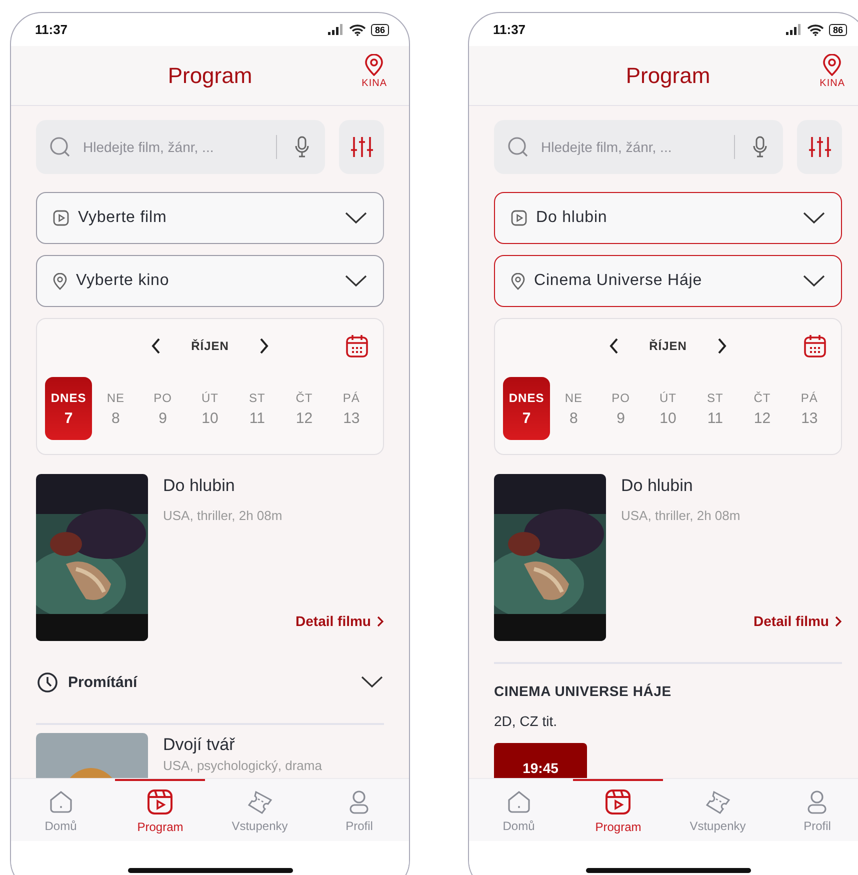 The height and width of the screenshot is (875, 858). What do you see at coordinates (243, 765) in the screenshot?
I see `film-details: USA, psychologický, drama` at bounding box center [243, 765].